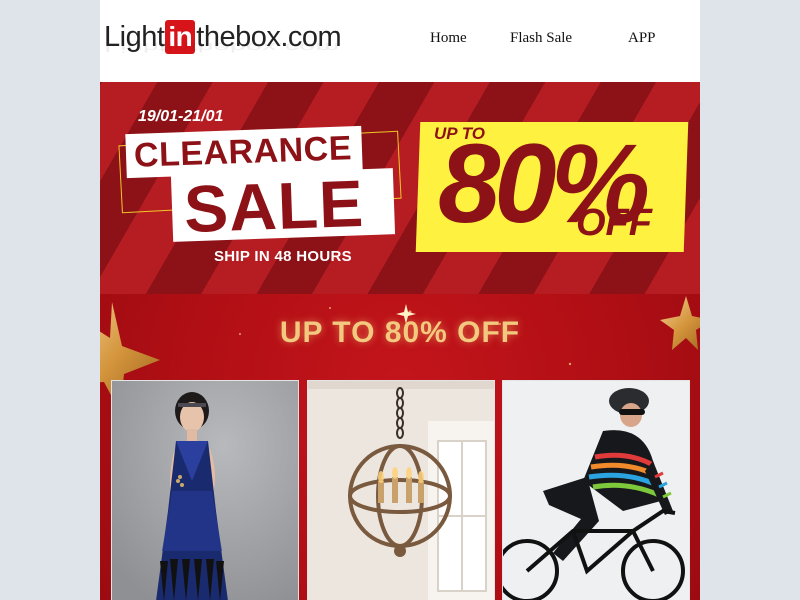 The image size is (800, 600). Describe the element at coordinates (541, 38) in the screenshot. I see `nav-flash-sale-link: Flash Sale` at that location.